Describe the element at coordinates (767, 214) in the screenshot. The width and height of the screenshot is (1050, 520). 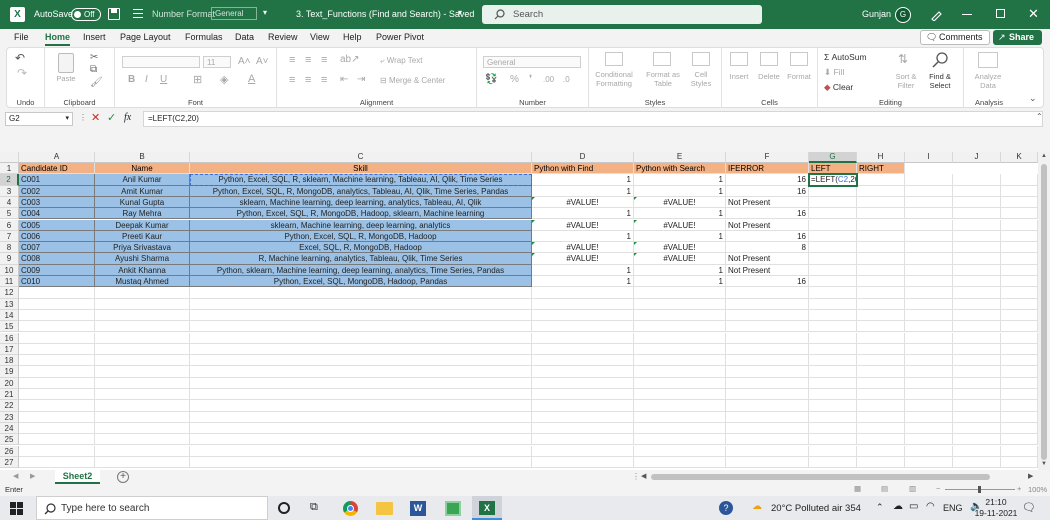
I see `cell-iferror: 16` at that location.